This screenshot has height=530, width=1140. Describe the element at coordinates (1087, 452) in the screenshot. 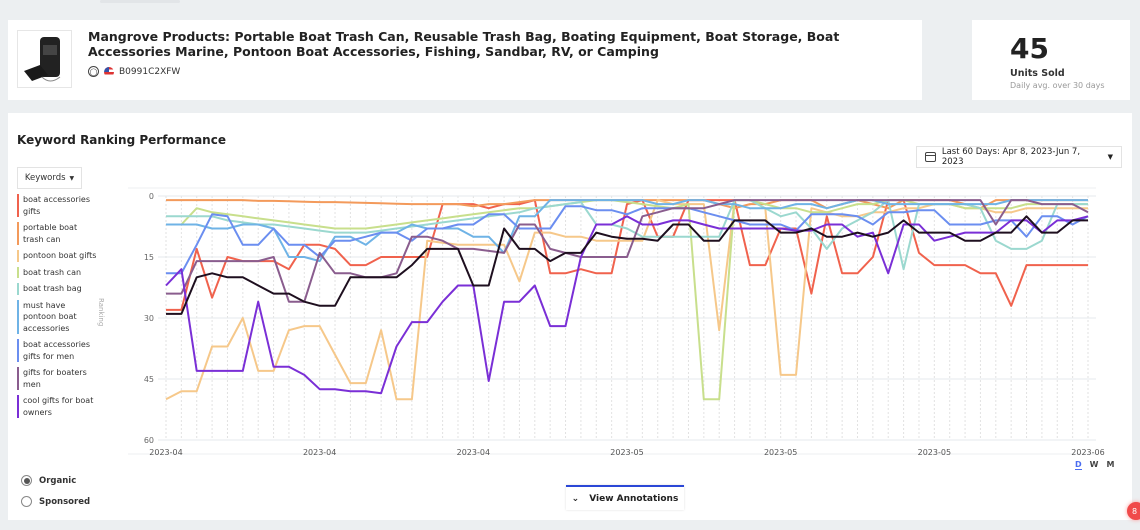

I see `x-tick-label: 2023-06` at that location.